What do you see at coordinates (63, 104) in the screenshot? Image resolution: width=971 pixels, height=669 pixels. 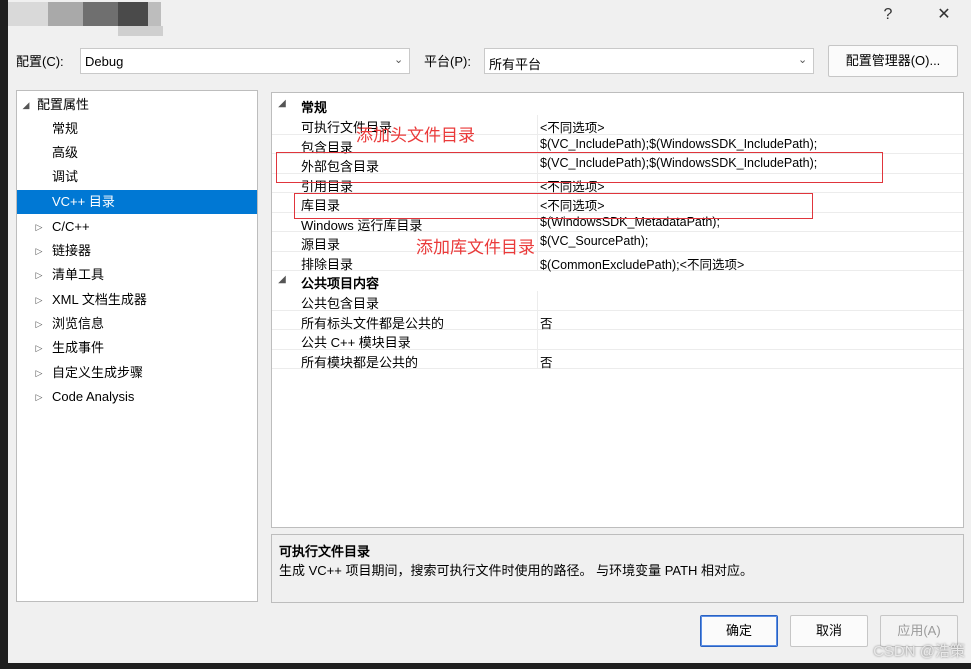 I see `tree-node-label: 配置属性` at bounding box center [63, 104].